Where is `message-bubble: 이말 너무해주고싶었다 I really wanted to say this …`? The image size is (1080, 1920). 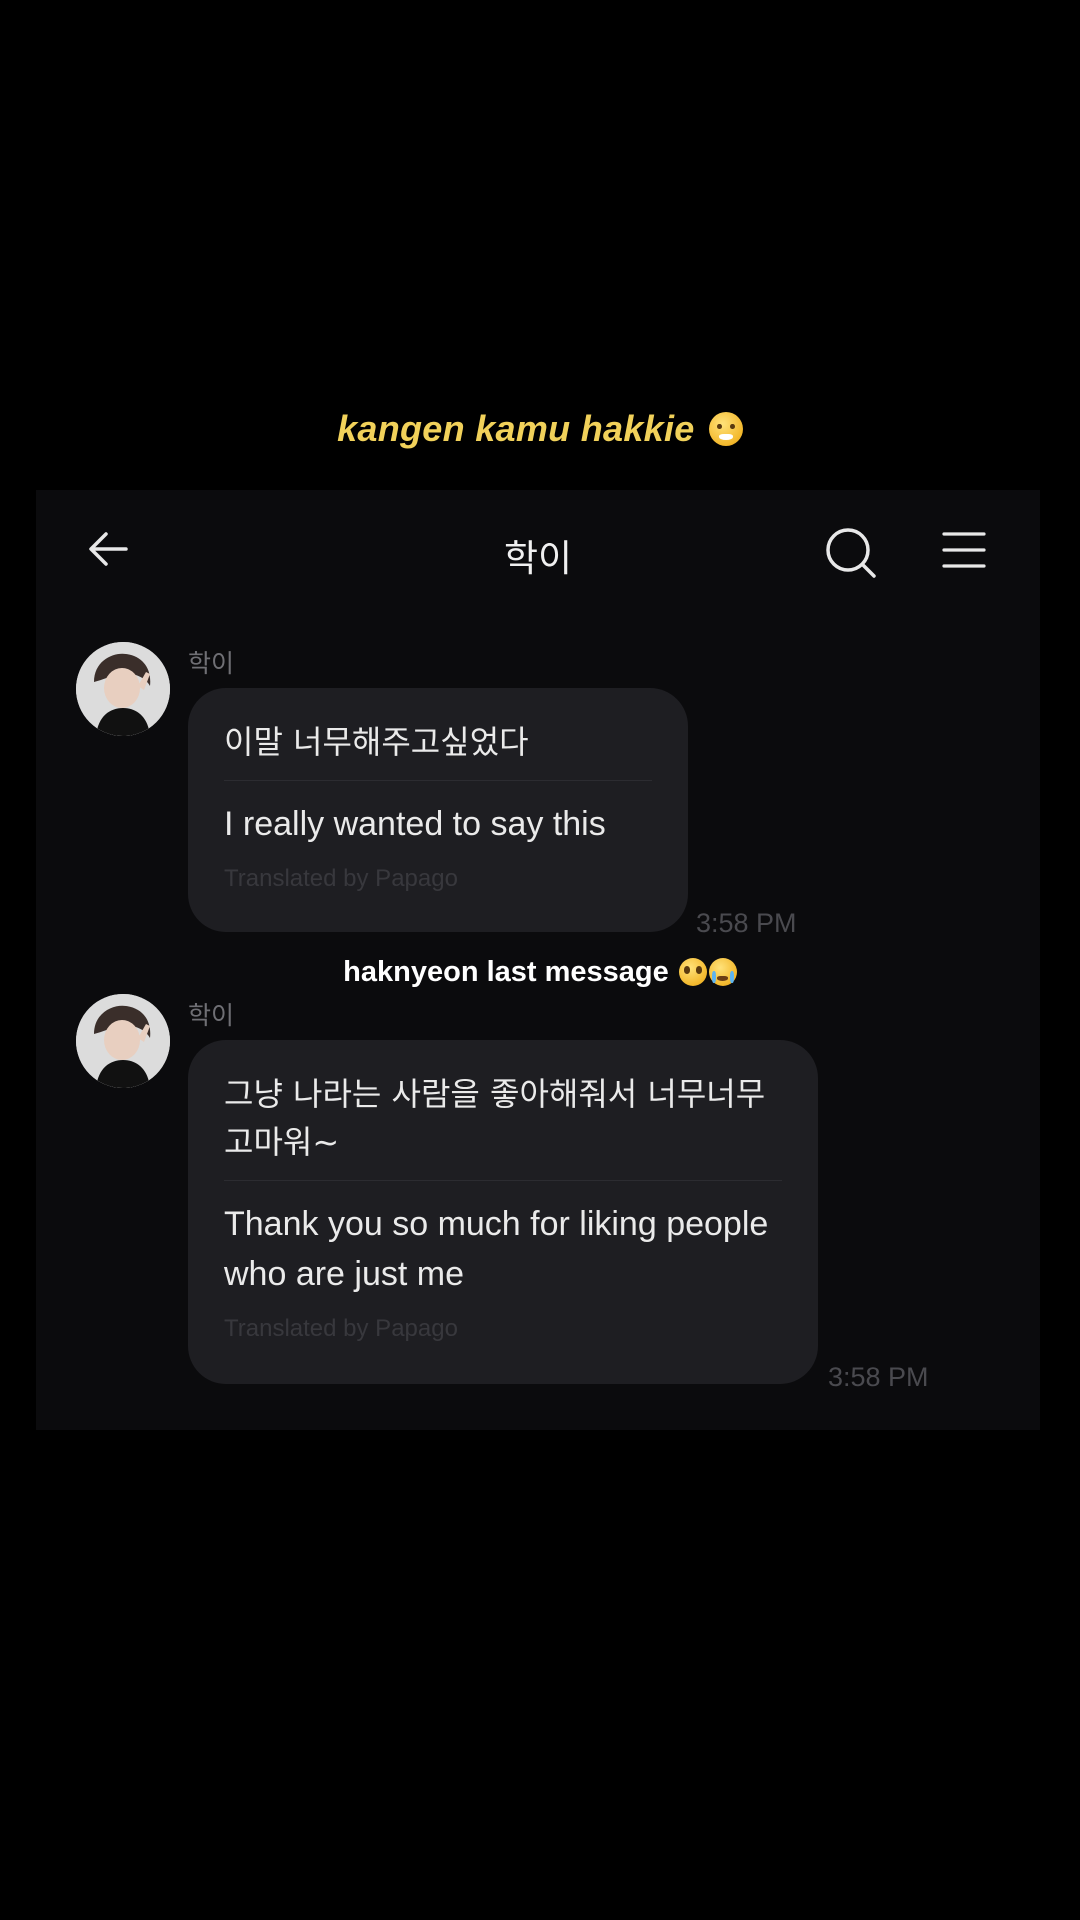
message-bubble: 이말 너무해주고싶었다 I really wanted to say this … is located at coordinates (438, 810).